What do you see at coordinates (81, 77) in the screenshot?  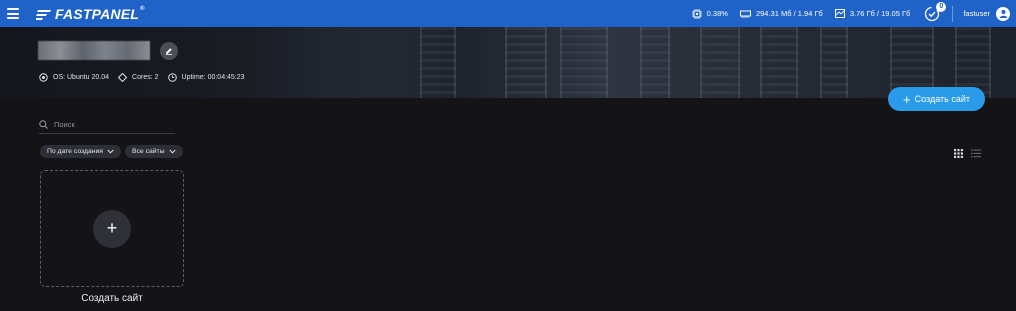 I see `os-label: OS: Ubuntu 20.04` at bounding box center [81, 77].